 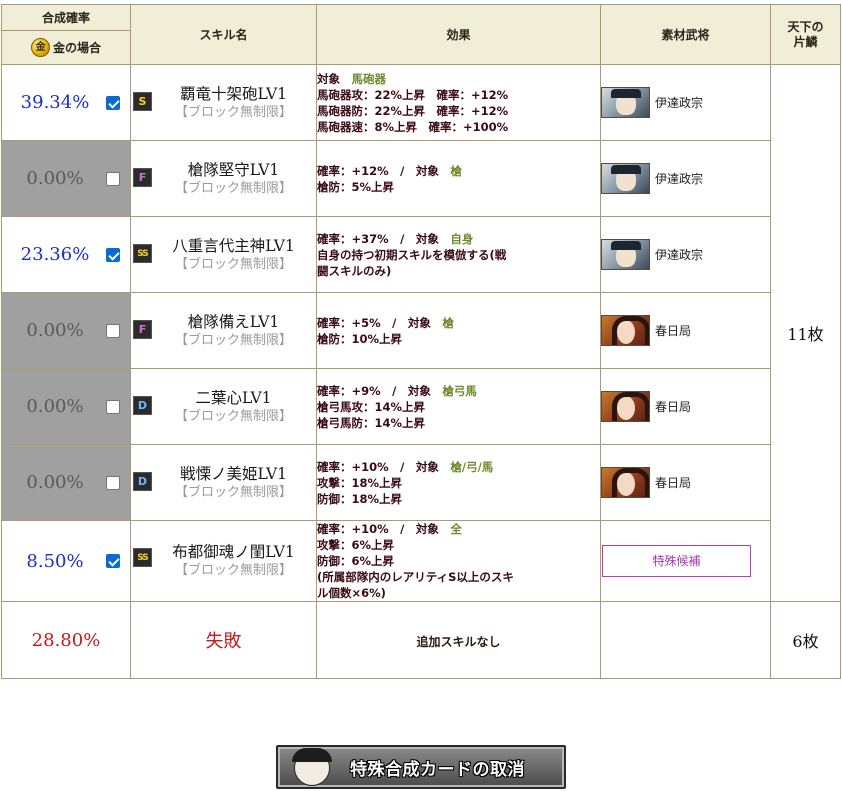 What do you see at coordinates (142, 177) in the screenshot?
I see `rank-badge-icon: F` at bounding box center [142, 177].